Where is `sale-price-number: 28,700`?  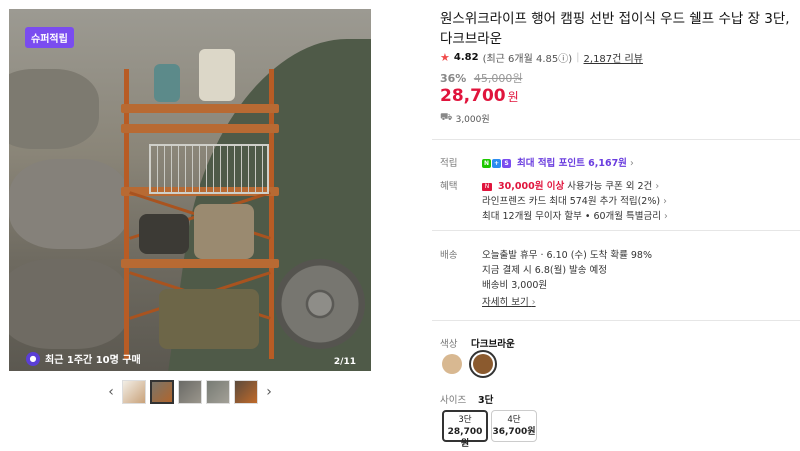
sale-price-number: 28,700 is located at coordinates (473, 96).